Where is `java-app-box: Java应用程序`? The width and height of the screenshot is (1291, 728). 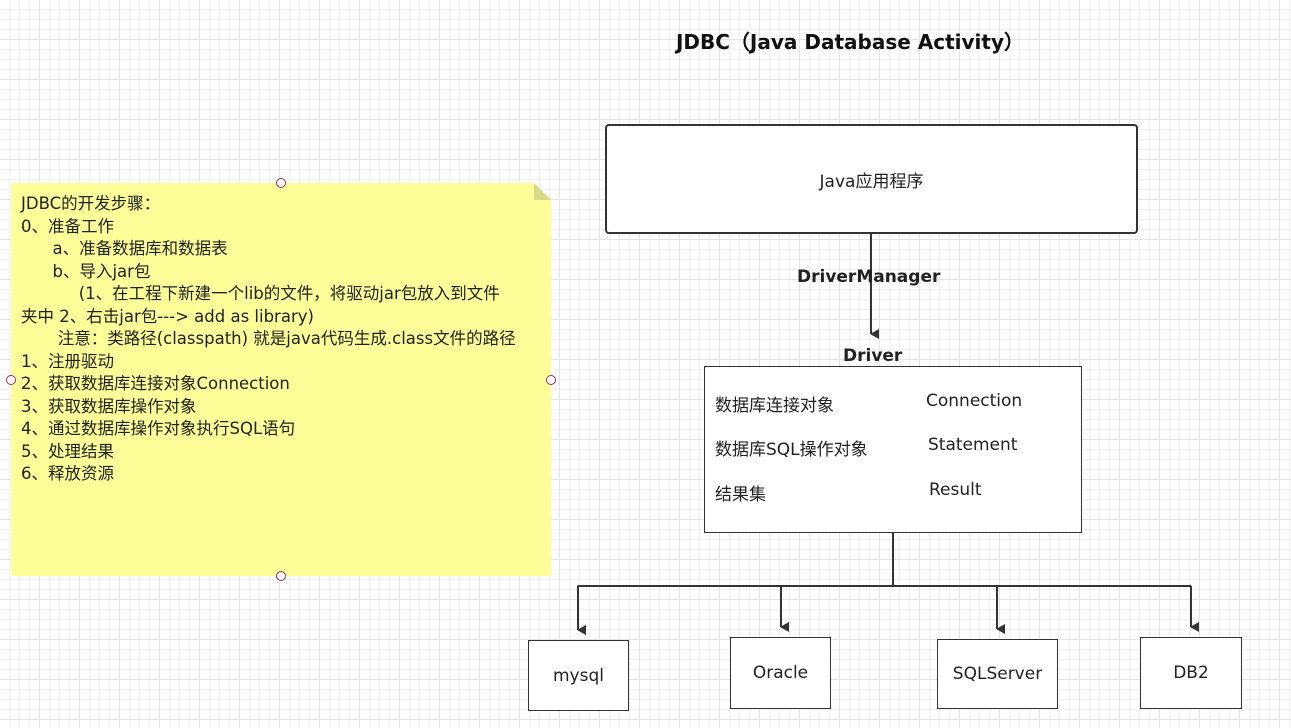 java-app-box: Java应用程序 is located at coordinates (871, 179).